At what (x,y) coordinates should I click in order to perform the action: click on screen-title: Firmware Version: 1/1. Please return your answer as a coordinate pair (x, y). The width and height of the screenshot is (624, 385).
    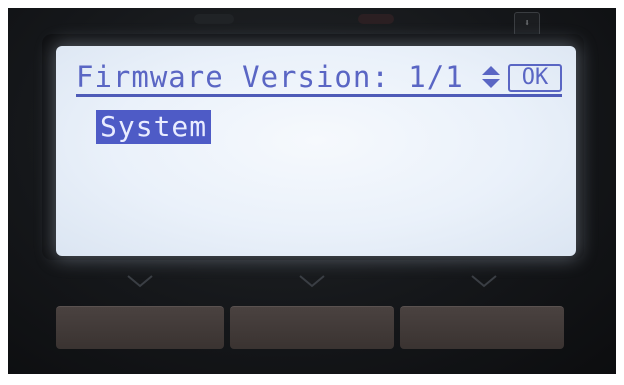
    Looking at the image, I should click on (270, 77).